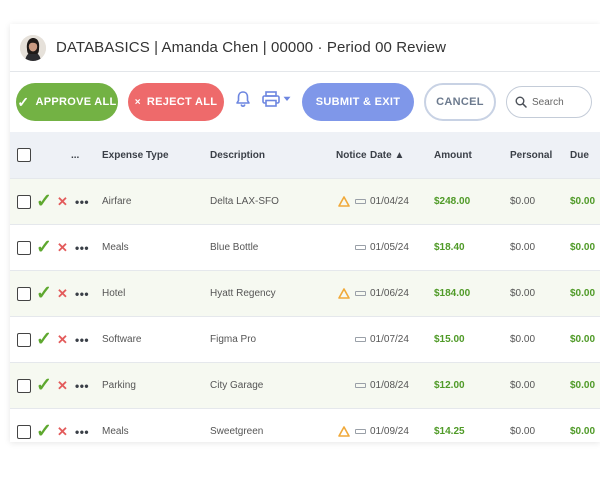  I want to click on expense-date: 01/06/24, so click(389, 293).